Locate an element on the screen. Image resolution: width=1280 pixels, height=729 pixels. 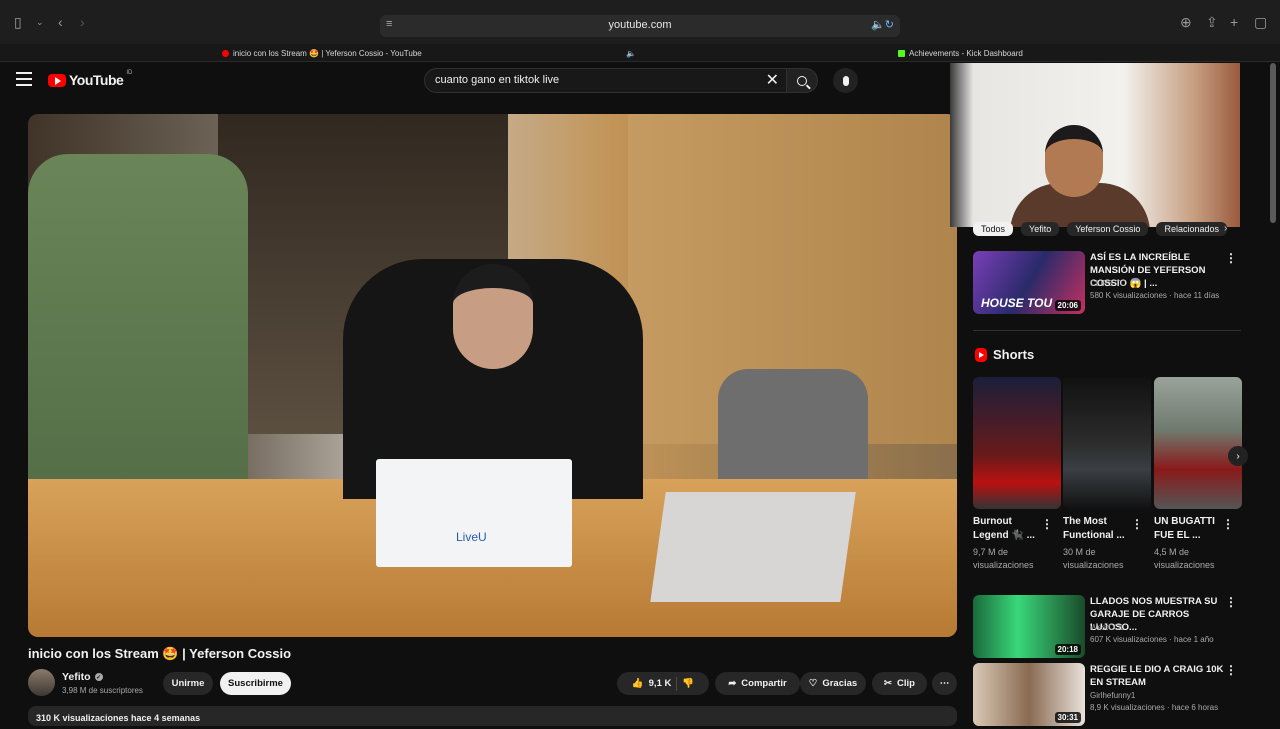
voice-search-button is located at coordinates (845, 80).